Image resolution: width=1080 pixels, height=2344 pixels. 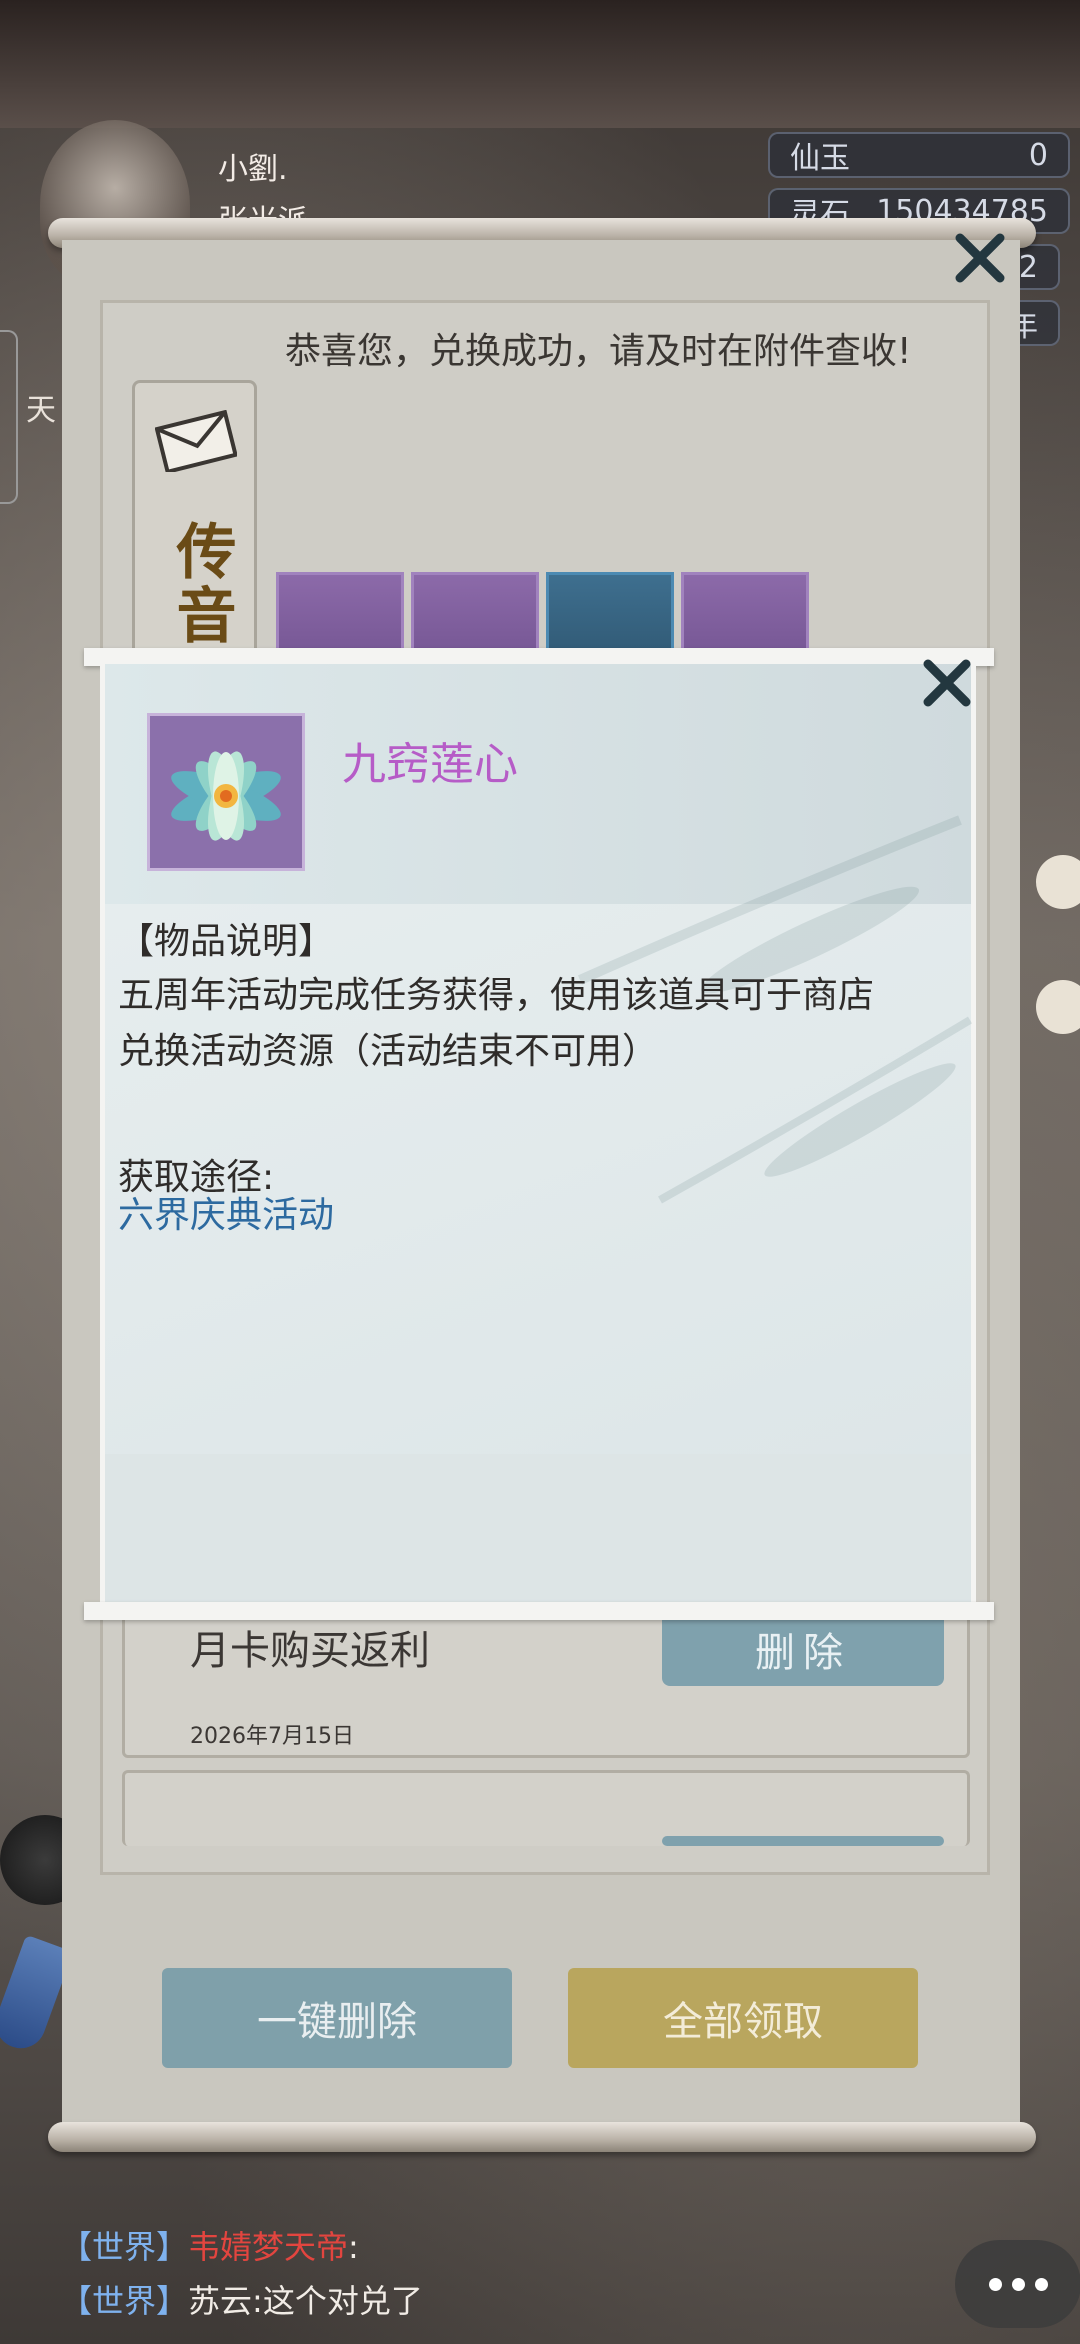 I want to click on item-source-link: 六界庆典活动, so click(x=226, y=1212).